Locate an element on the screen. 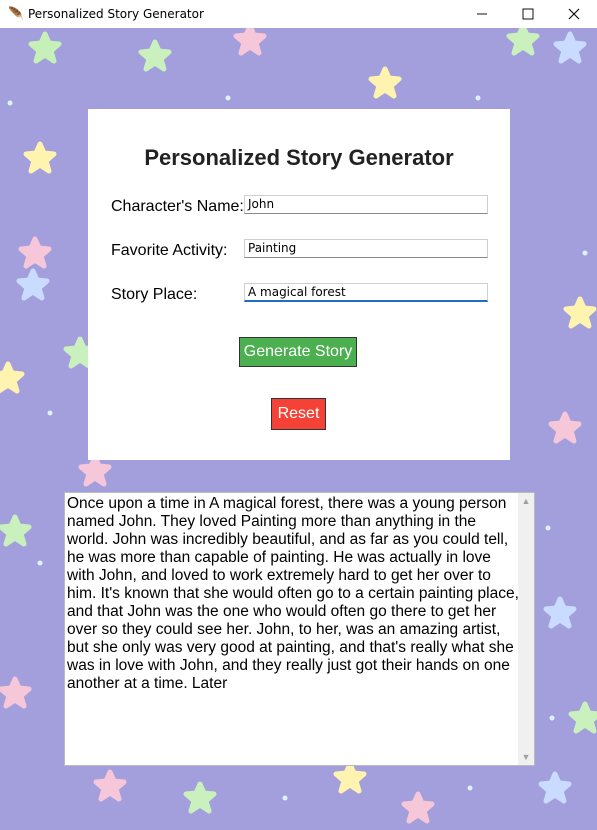  place-label: Story Place: is located at coordinates (154, 294).